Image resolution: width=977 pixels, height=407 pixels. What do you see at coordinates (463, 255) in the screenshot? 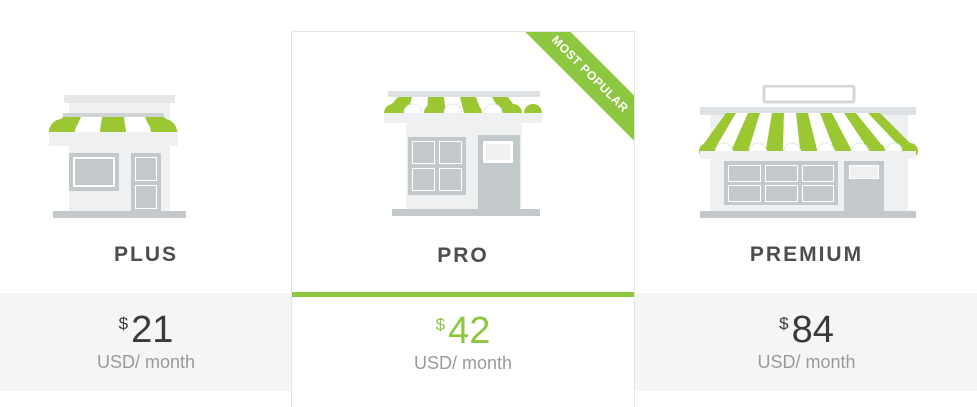
I see `plan-name: PRO` at bounding box center [463, 255].